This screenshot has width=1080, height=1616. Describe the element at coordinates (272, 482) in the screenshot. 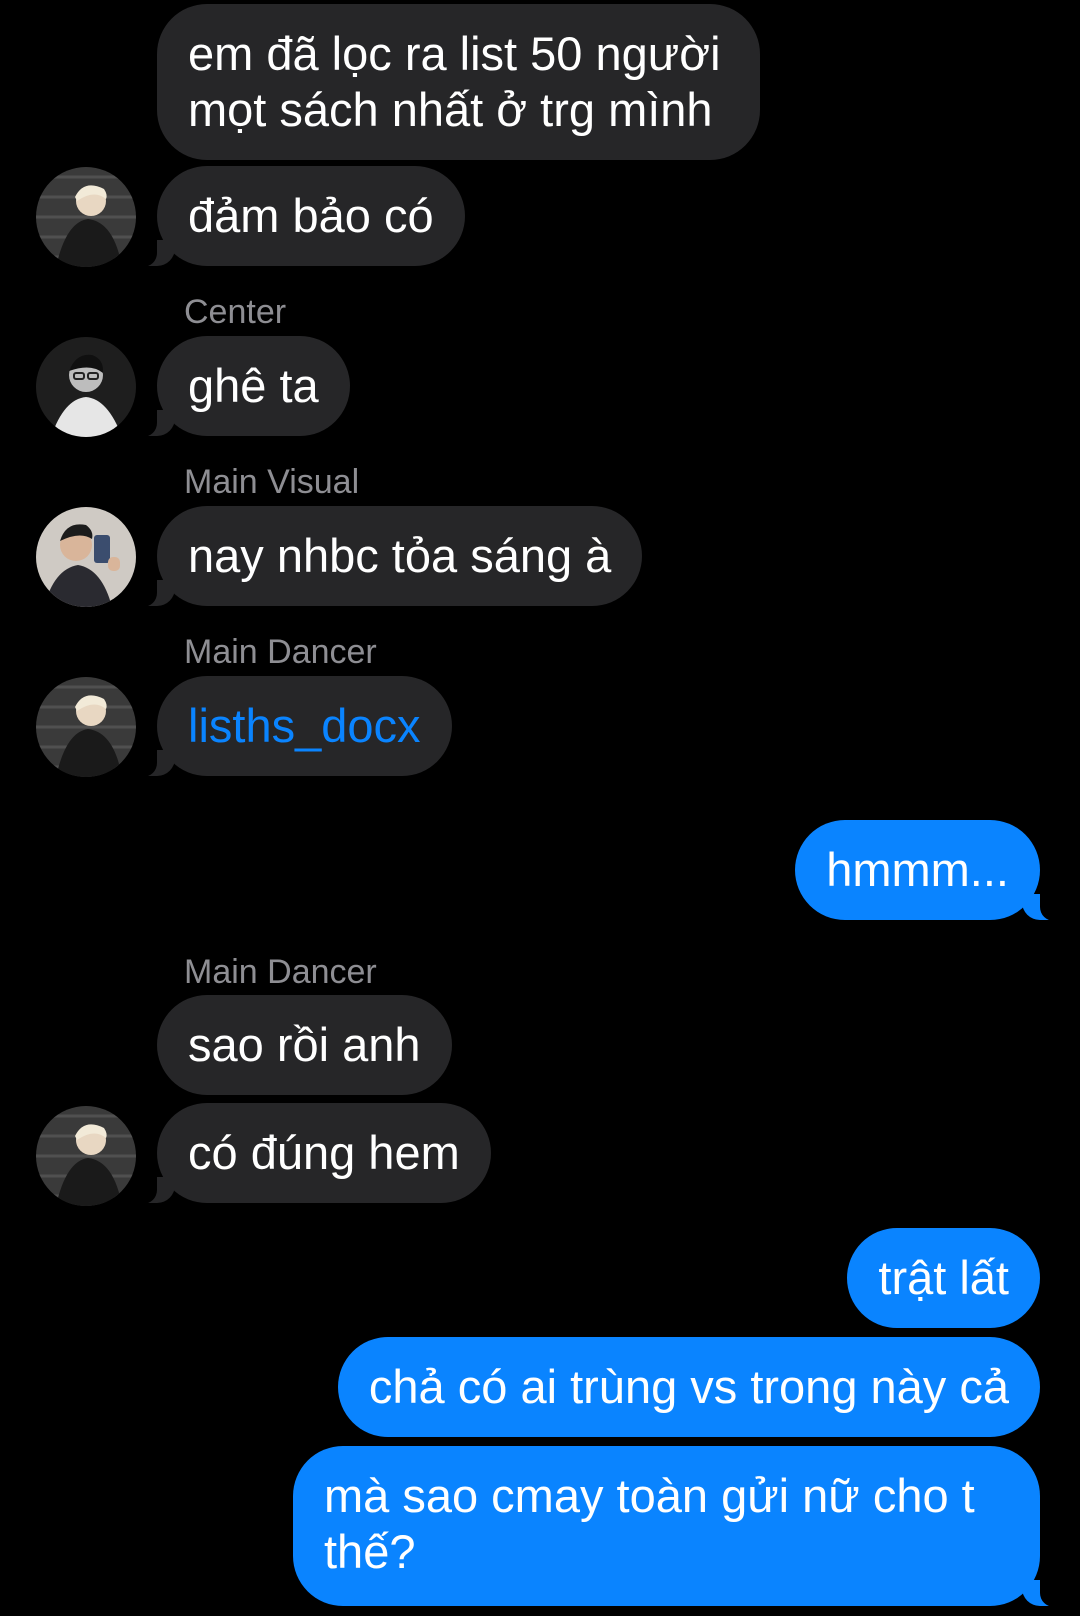

I see `sender-name: Main Visual` at that location.